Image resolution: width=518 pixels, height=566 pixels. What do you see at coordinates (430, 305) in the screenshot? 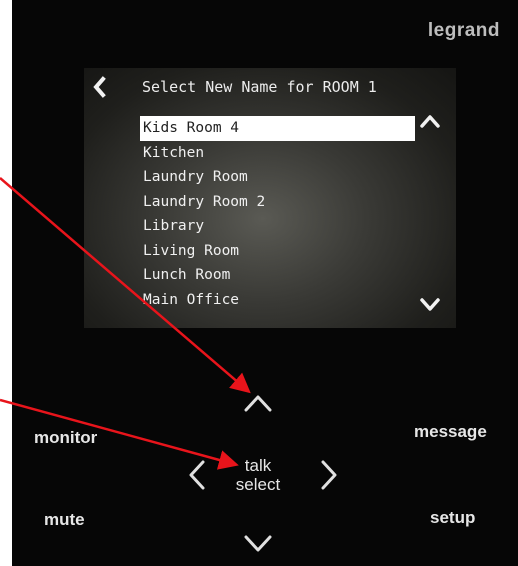
I see `chevron-down-icon` at bounding box center [430, 305].